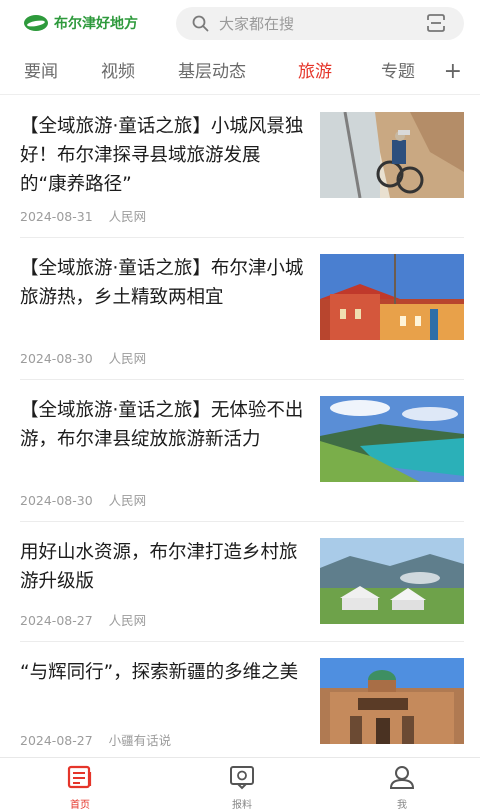 This screenshot has width=480, height=811. Describe the element at coordinates (315, 72) in the screenshot. I see `tab-tourism: 旅游` at that location.